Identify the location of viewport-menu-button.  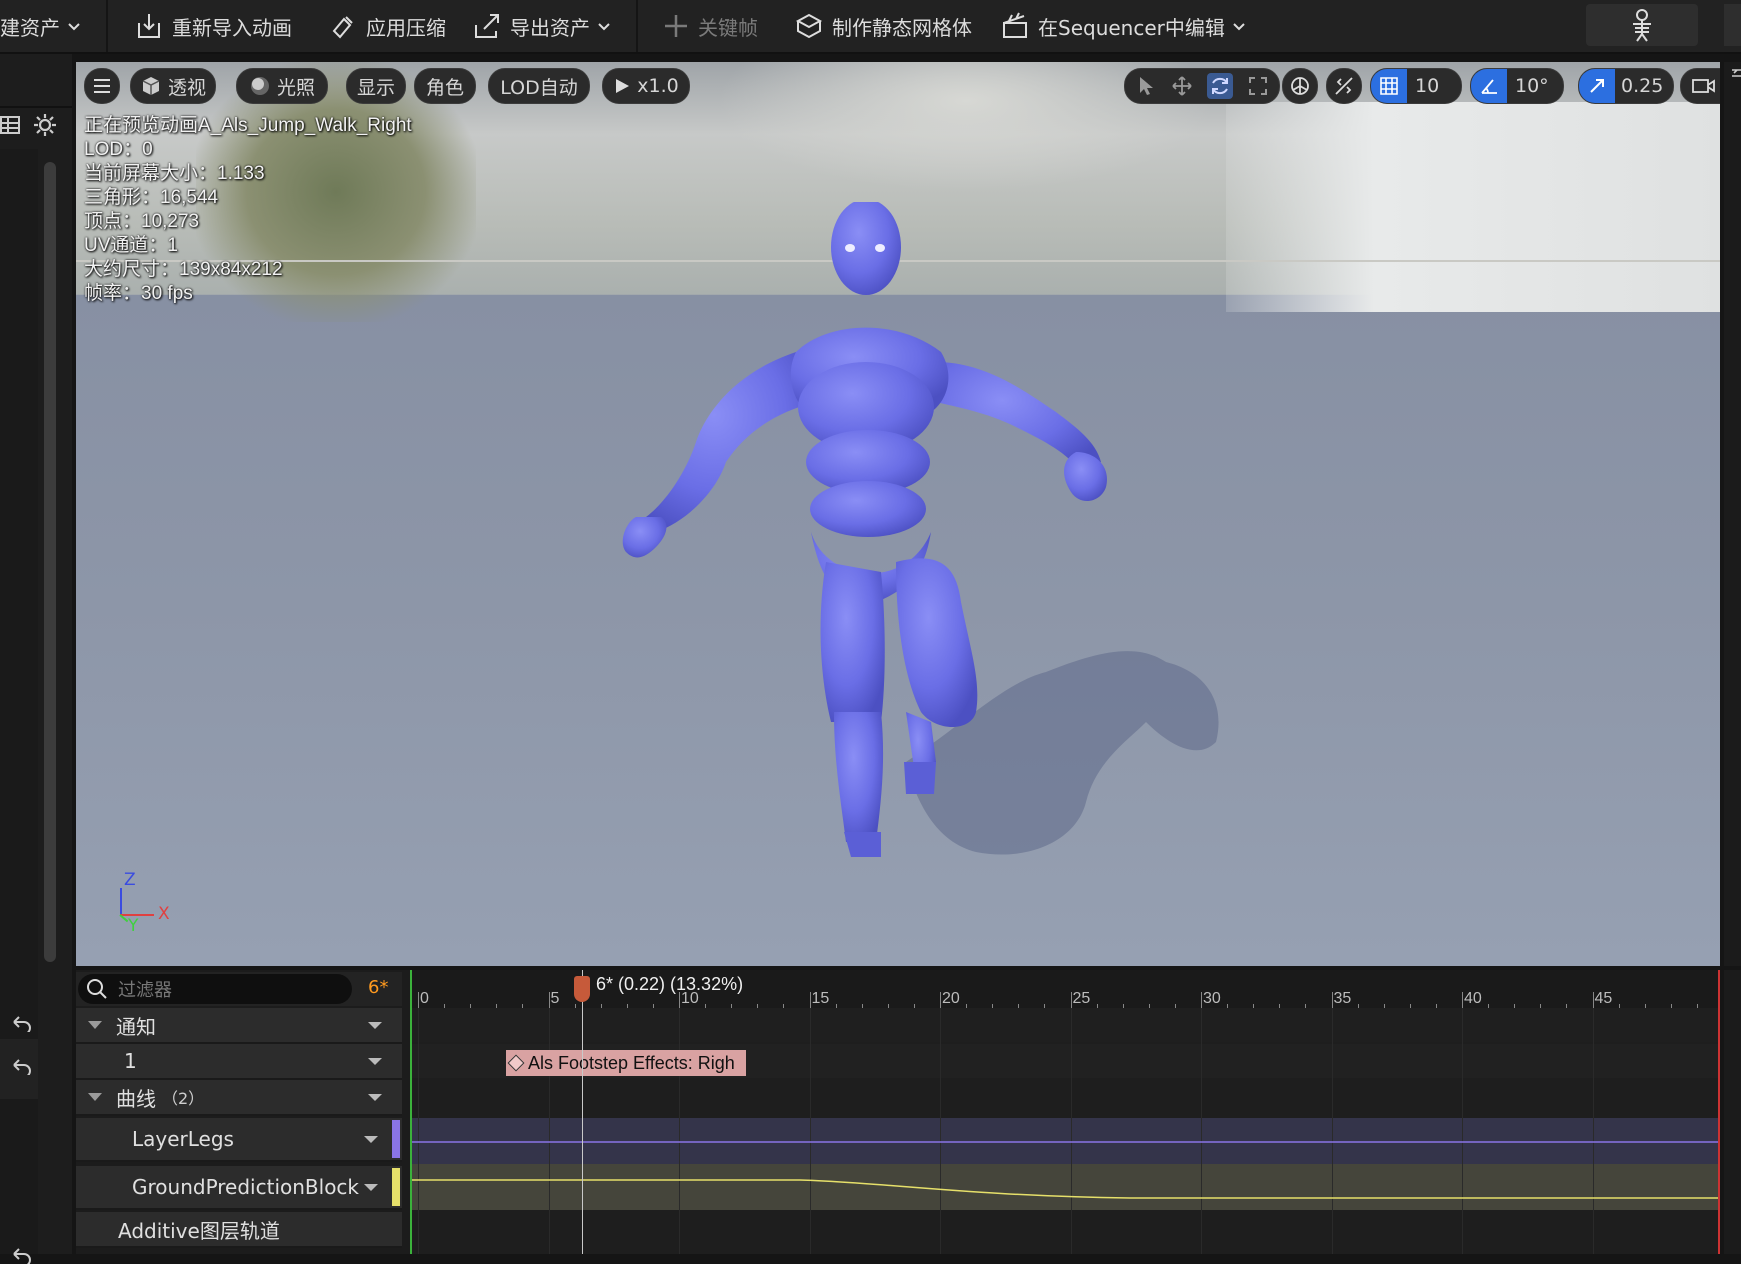
(102, 86).